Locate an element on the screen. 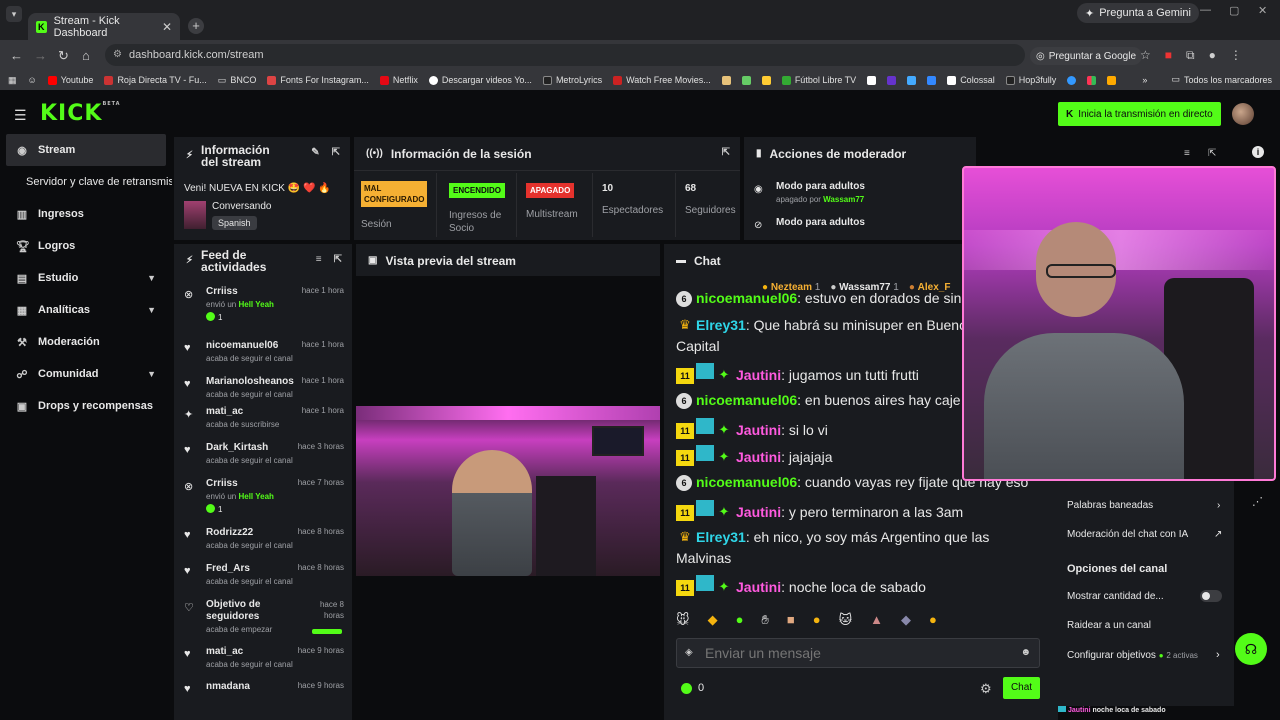 The image size is (1280, 720). bookmark-item: Colossal is located at coordinates (971, 80).